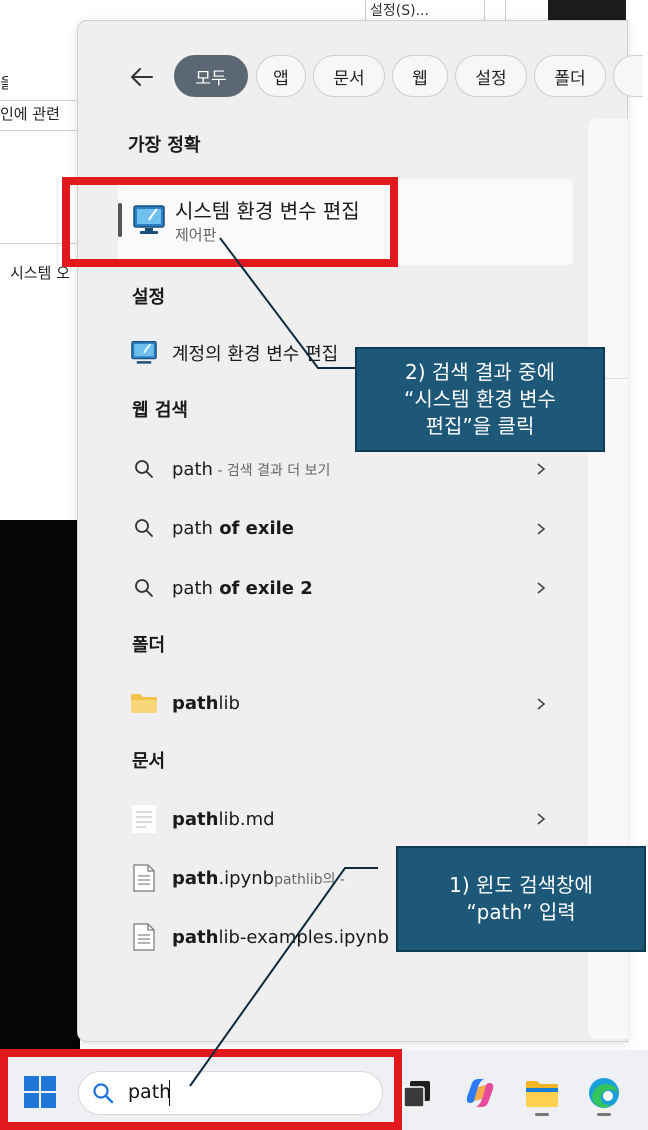  Describe the element at coordinates (604, 1093) in the screenshot. I see `edge-icon` at that location.